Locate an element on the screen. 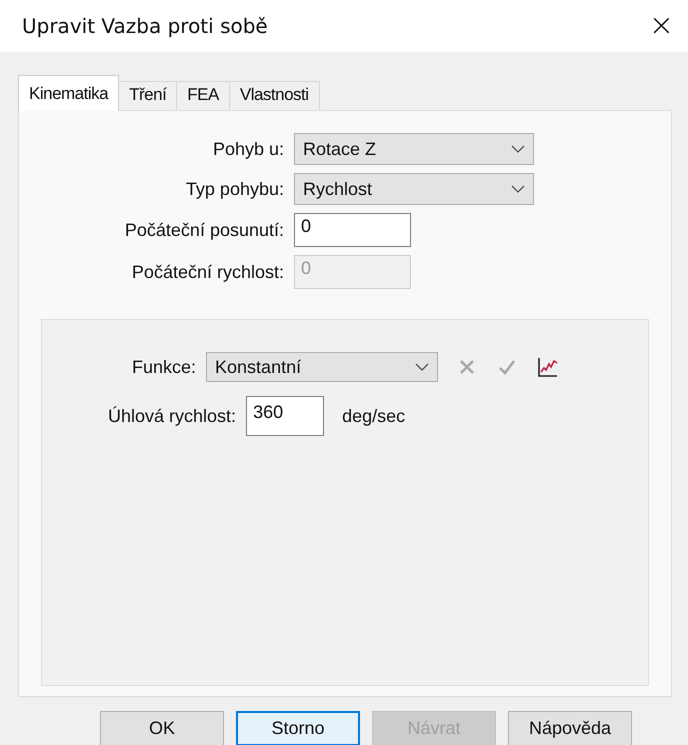  window-title: Upravit Vazba proti sobě is located at coordinates (145, 26).